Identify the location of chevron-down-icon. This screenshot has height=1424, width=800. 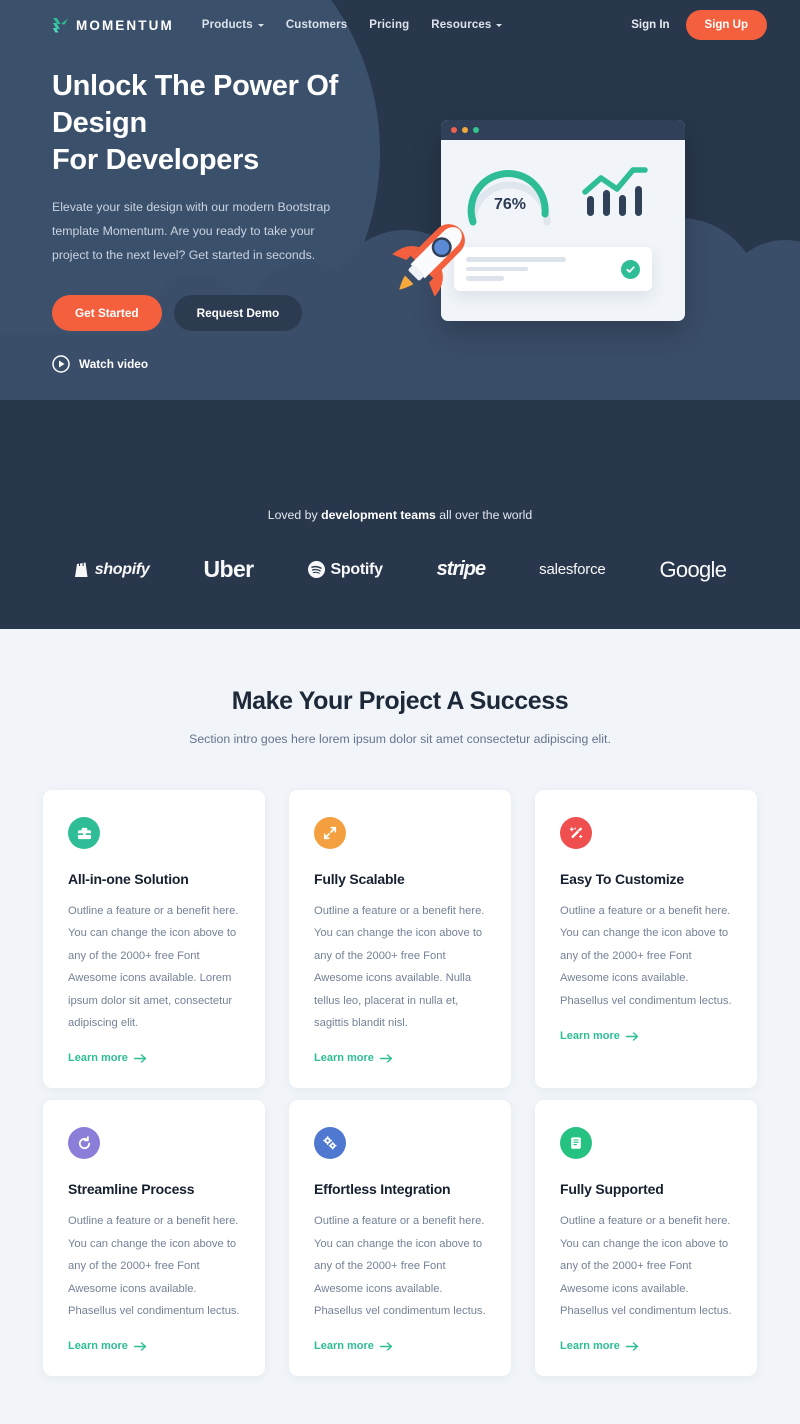
(260, 25).